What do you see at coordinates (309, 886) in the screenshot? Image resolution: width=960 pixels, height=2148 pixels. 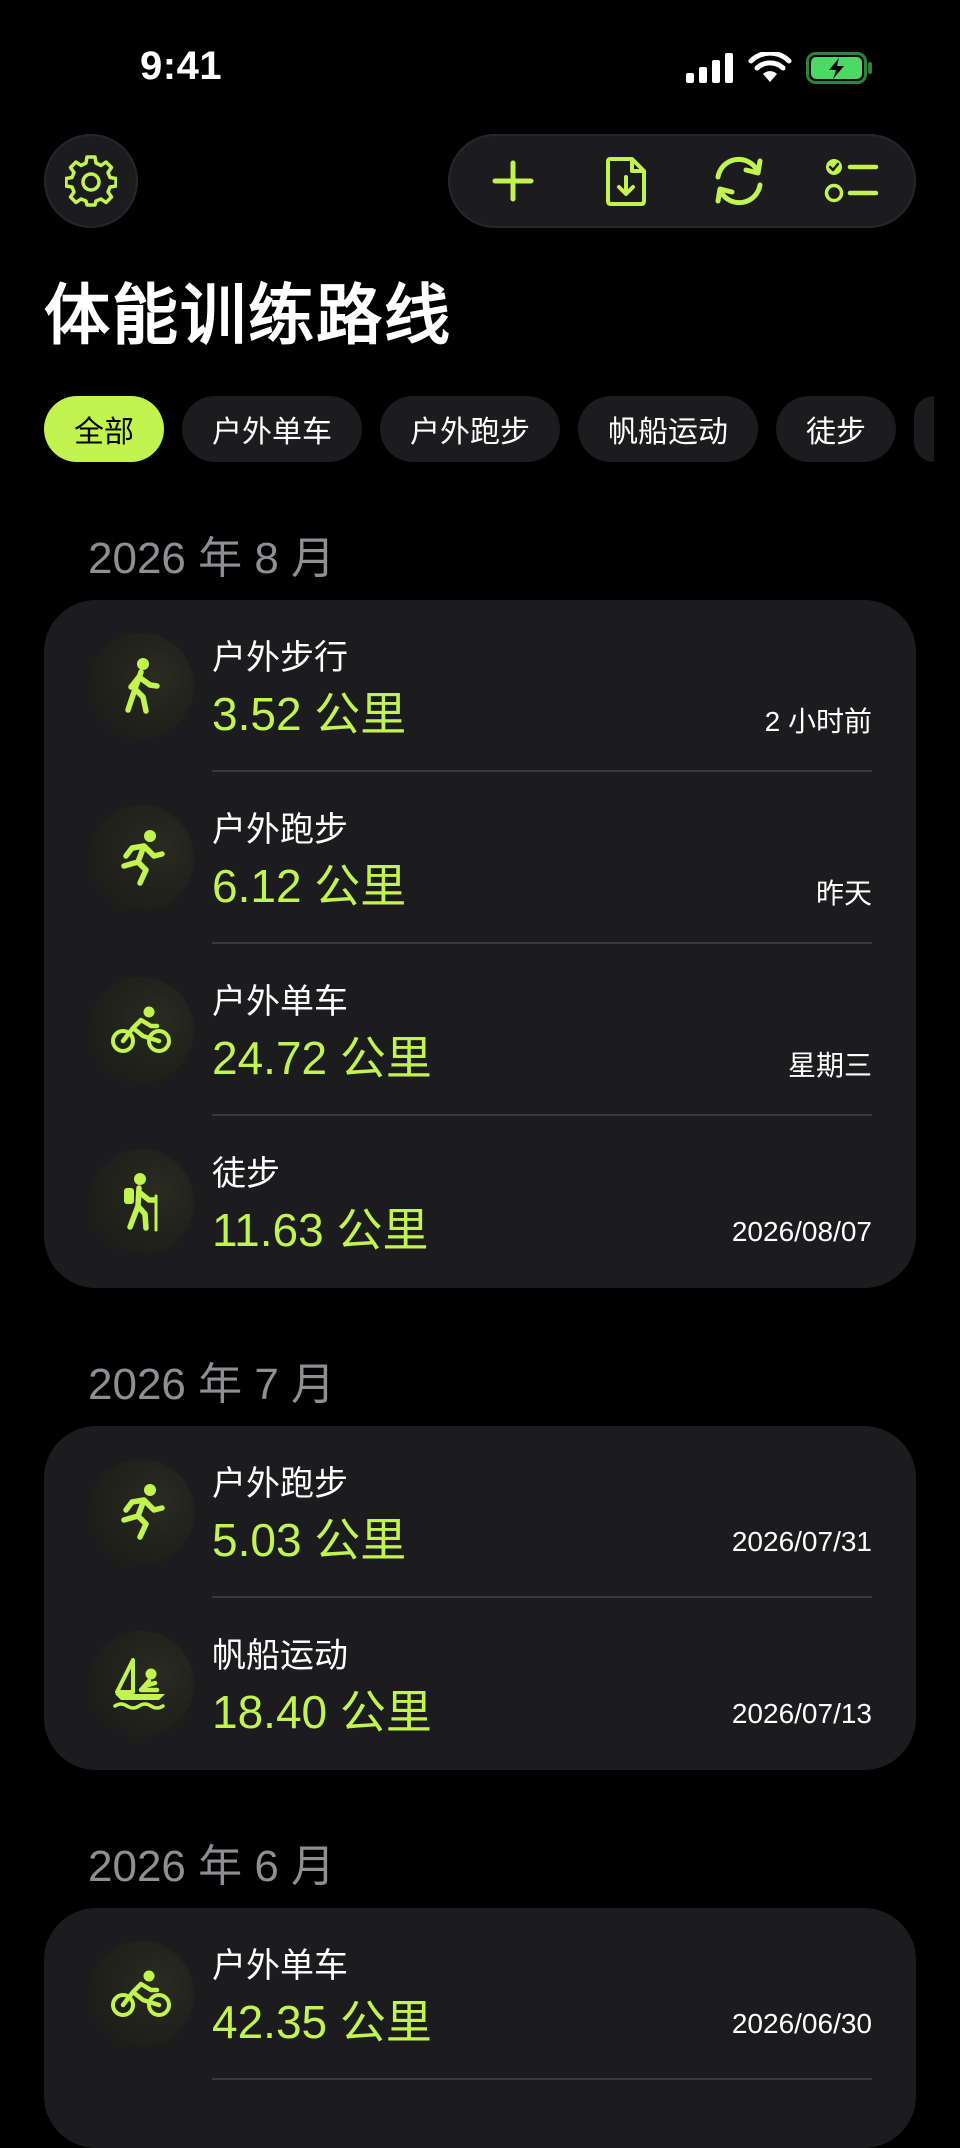 I see `workout-distance: 6.12 公里` at bounding box center [309, 886].